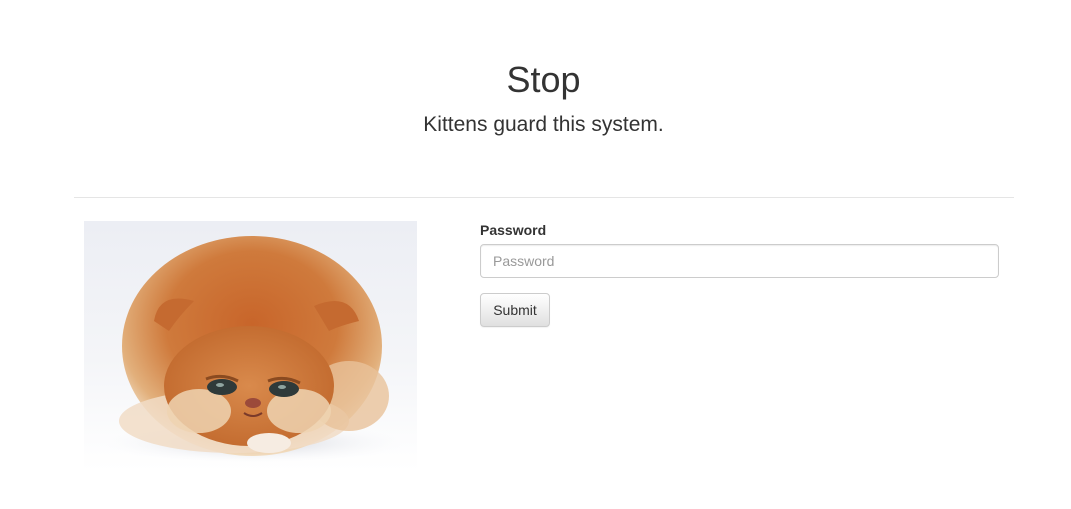 The width and height of the screenshot is (1071, 509). Describe the element at coordinates (739, 261) in the screenshot. I see `password-input` at that location.